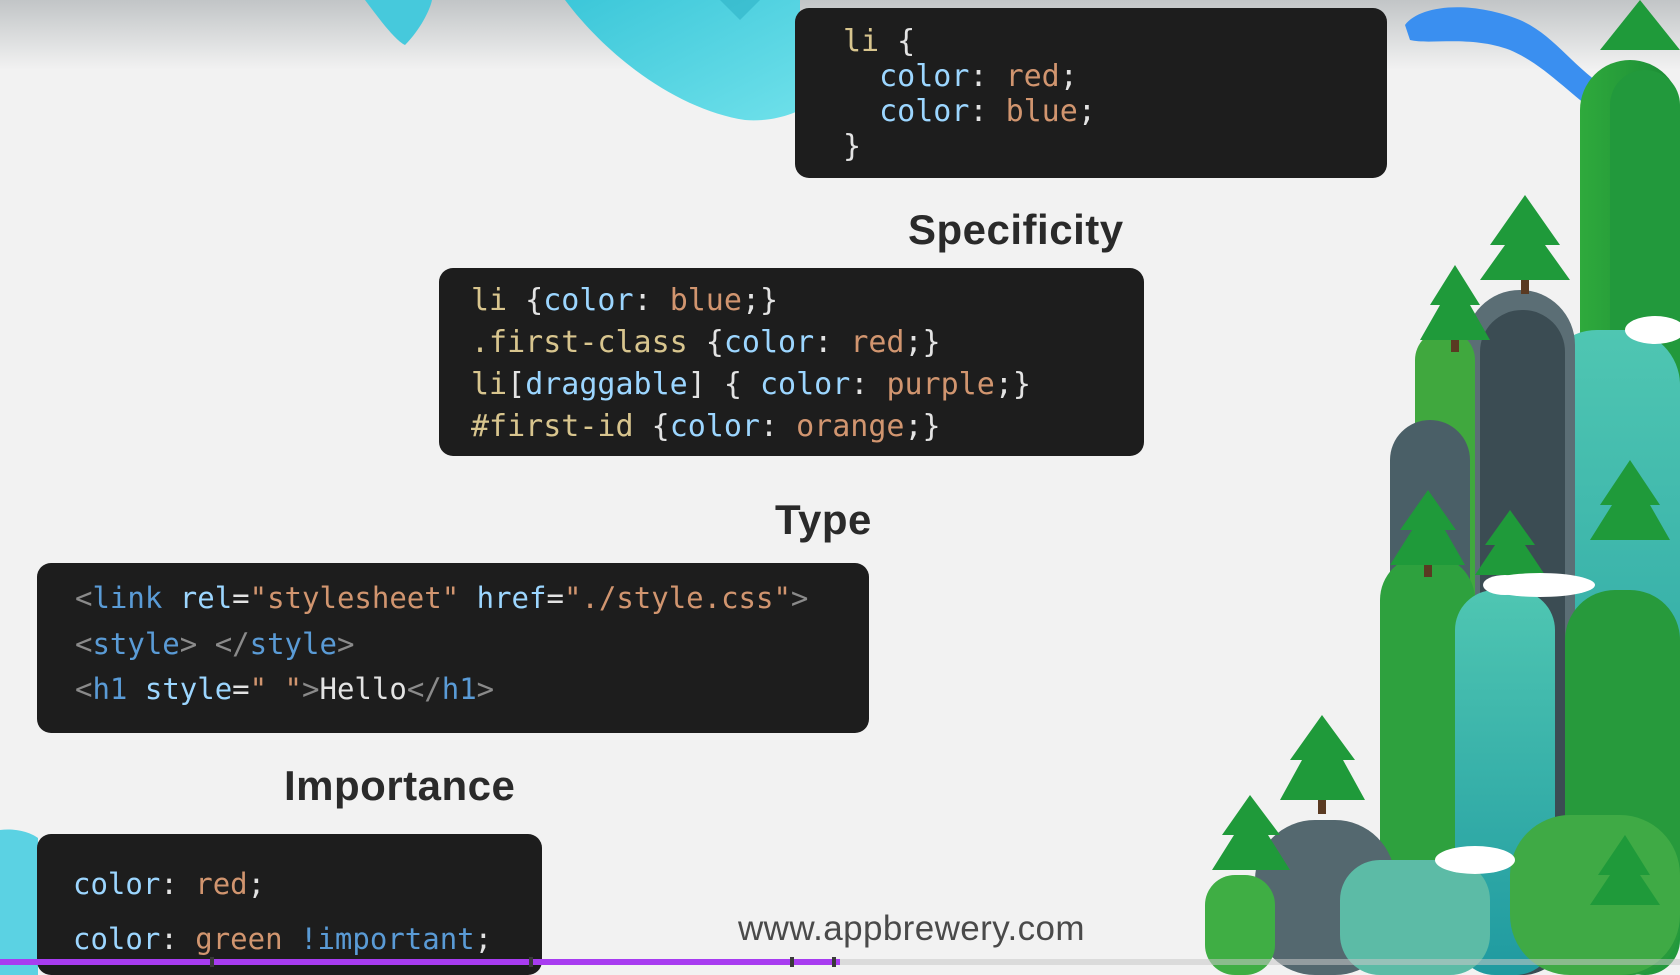 This screenshot has width=1680, height=975. I want to click on code-token: }, so click(852, 146).